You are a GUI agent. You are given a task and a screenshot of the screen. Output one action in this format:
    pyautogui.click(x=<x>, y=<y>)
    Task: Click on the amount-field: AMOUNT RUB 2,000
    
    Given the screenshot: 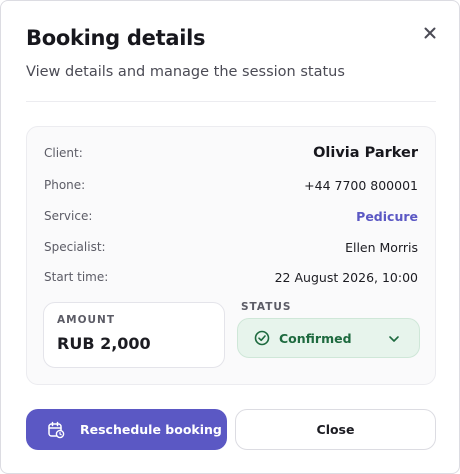 What is the action you would take?
    pyautogui.click(x=134, y=335)
    